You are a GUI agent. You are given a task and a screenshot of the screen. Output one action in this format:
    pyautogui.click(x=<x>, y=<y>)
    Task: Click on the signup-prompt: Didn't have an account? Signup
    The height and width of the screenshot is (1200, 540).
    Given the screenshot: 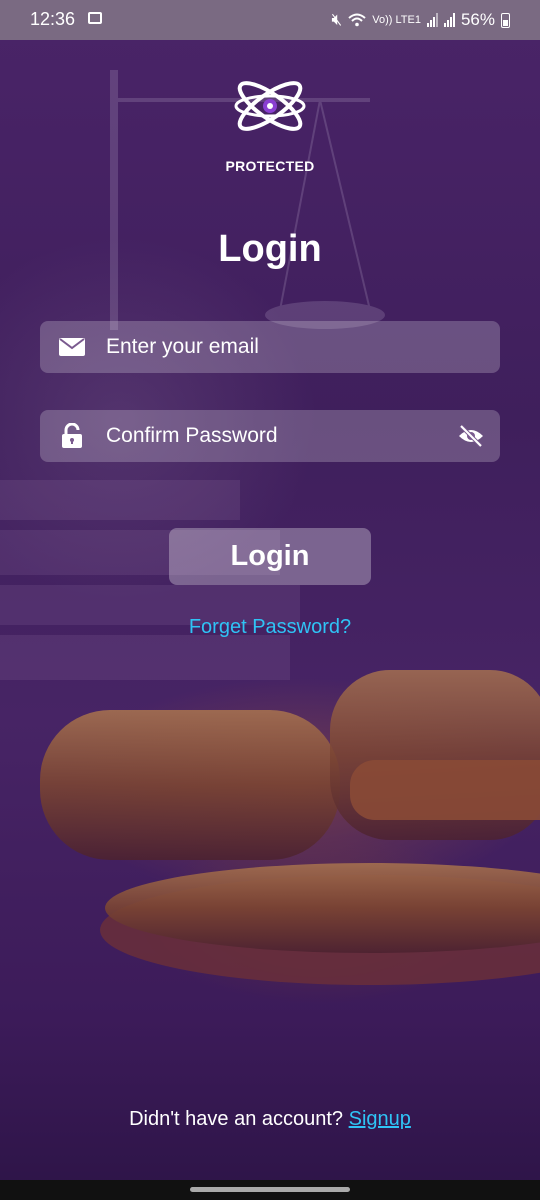 What is the action you would take?
    pyautogui.click(x=270, y=1119)
    